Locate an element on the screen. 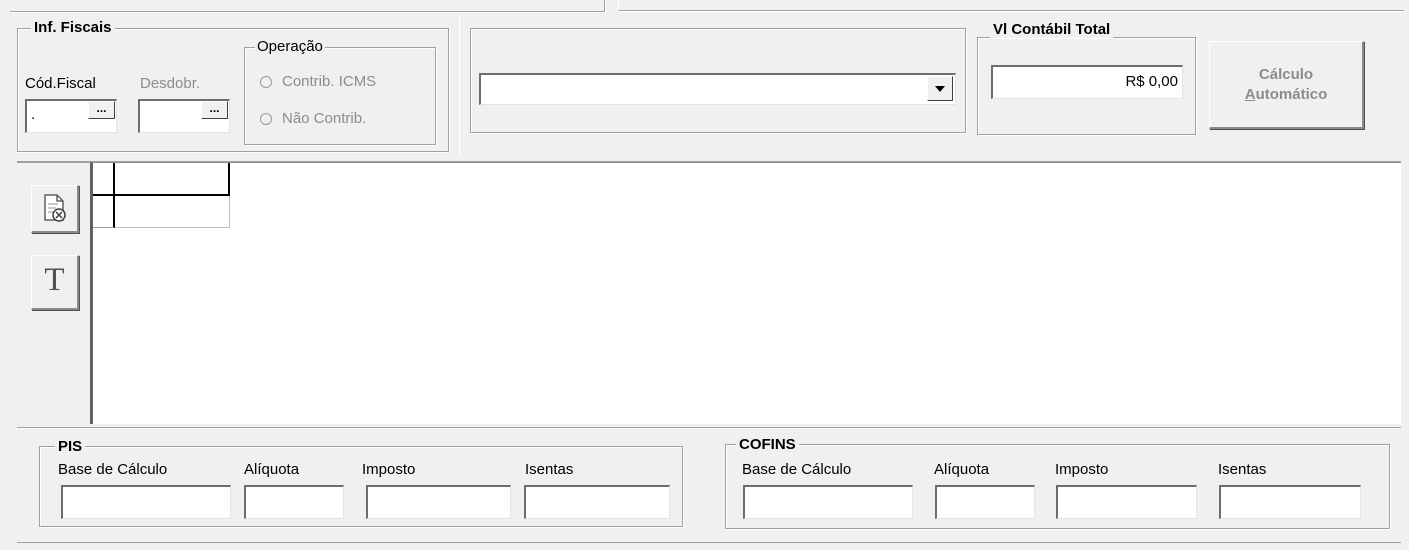 The width and height of the screenshot is (1409, 550). pis-imposto-label: Imposto is located at coordinates (389, 469).